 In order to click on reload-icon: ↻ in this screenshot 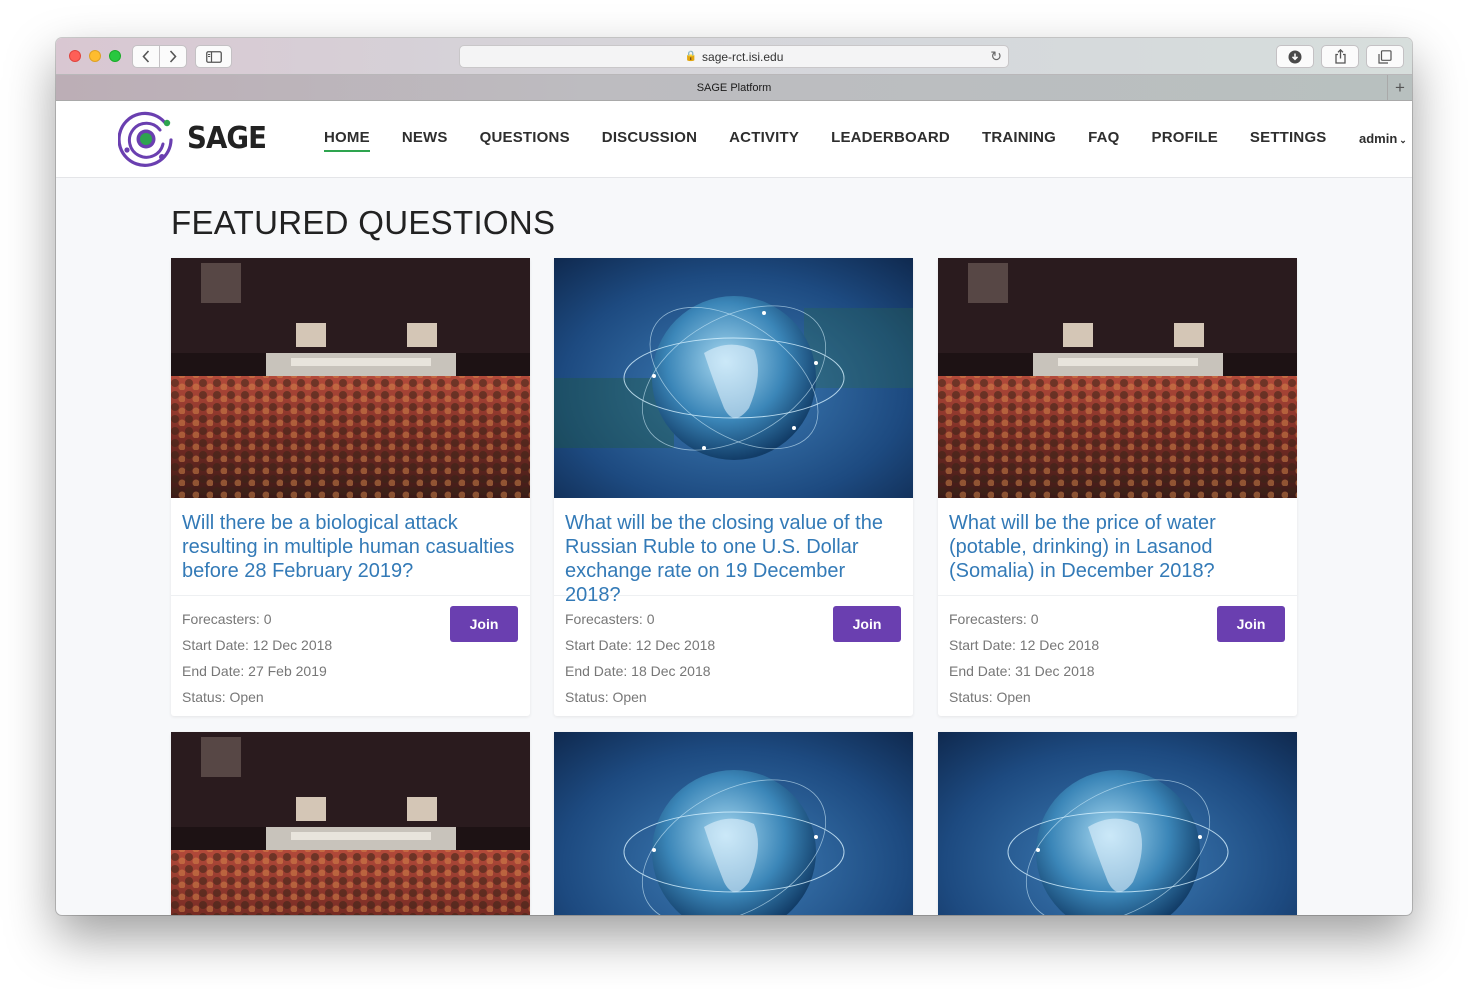, I will do `click(996, 56)`.